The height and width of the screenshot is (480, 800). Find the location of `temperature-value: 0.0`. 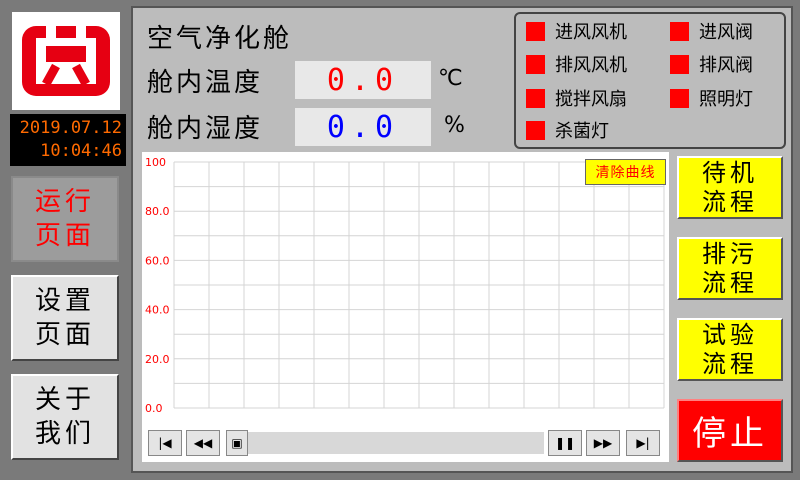

temperature-value: 0.0 is located at coordinates (363, 80).